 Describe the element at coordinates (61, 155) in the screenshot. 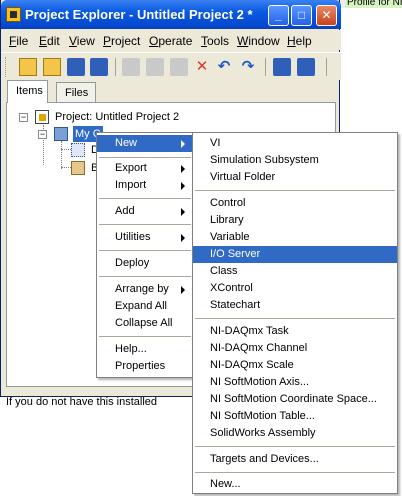

I see `tree-connector` at that location.